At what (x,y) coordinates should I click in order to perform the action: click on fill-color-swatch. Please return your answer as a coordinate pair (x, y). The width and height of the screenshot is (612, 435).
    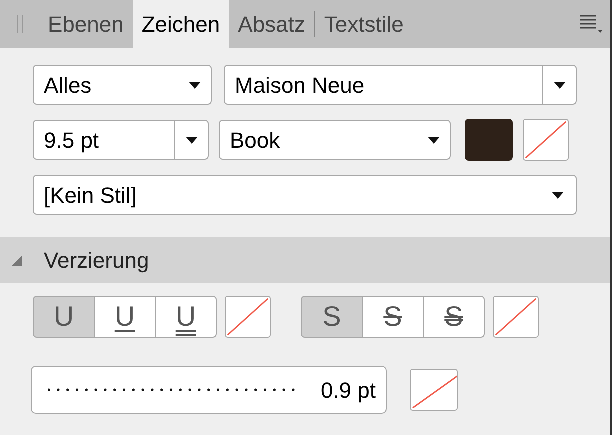
    Looking at the image, I should click on (489, 140).